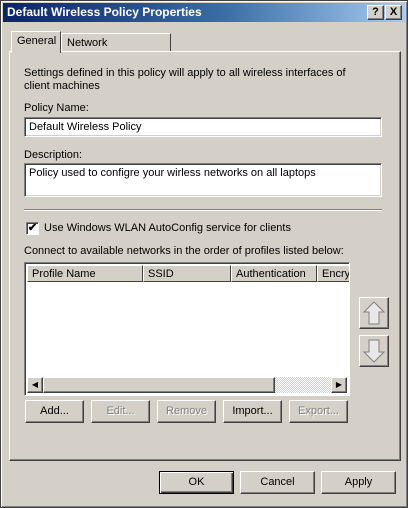 Image resolution: width=408 pixels, height=508 pixels. Describe the element at coordinates (196, 482) in the screenshot. I see `ok-button: OK` at that location.